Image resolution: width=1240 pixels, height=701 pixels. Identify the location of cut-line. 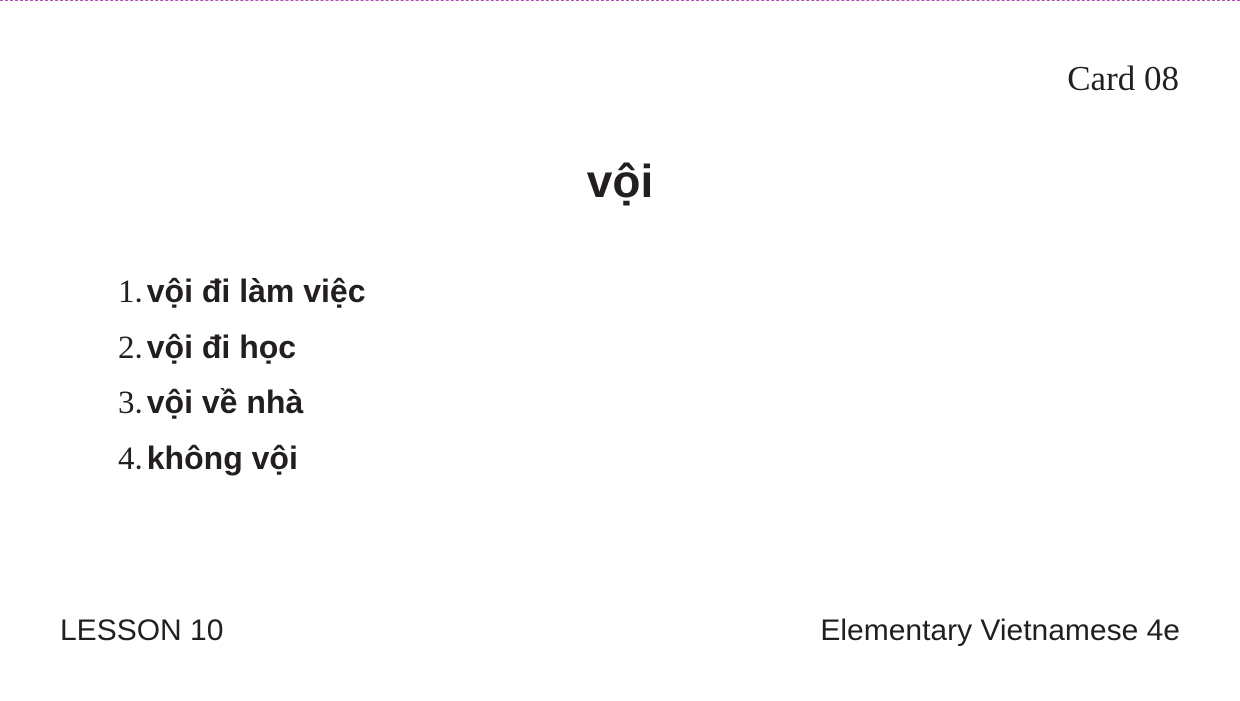
(620, 0).